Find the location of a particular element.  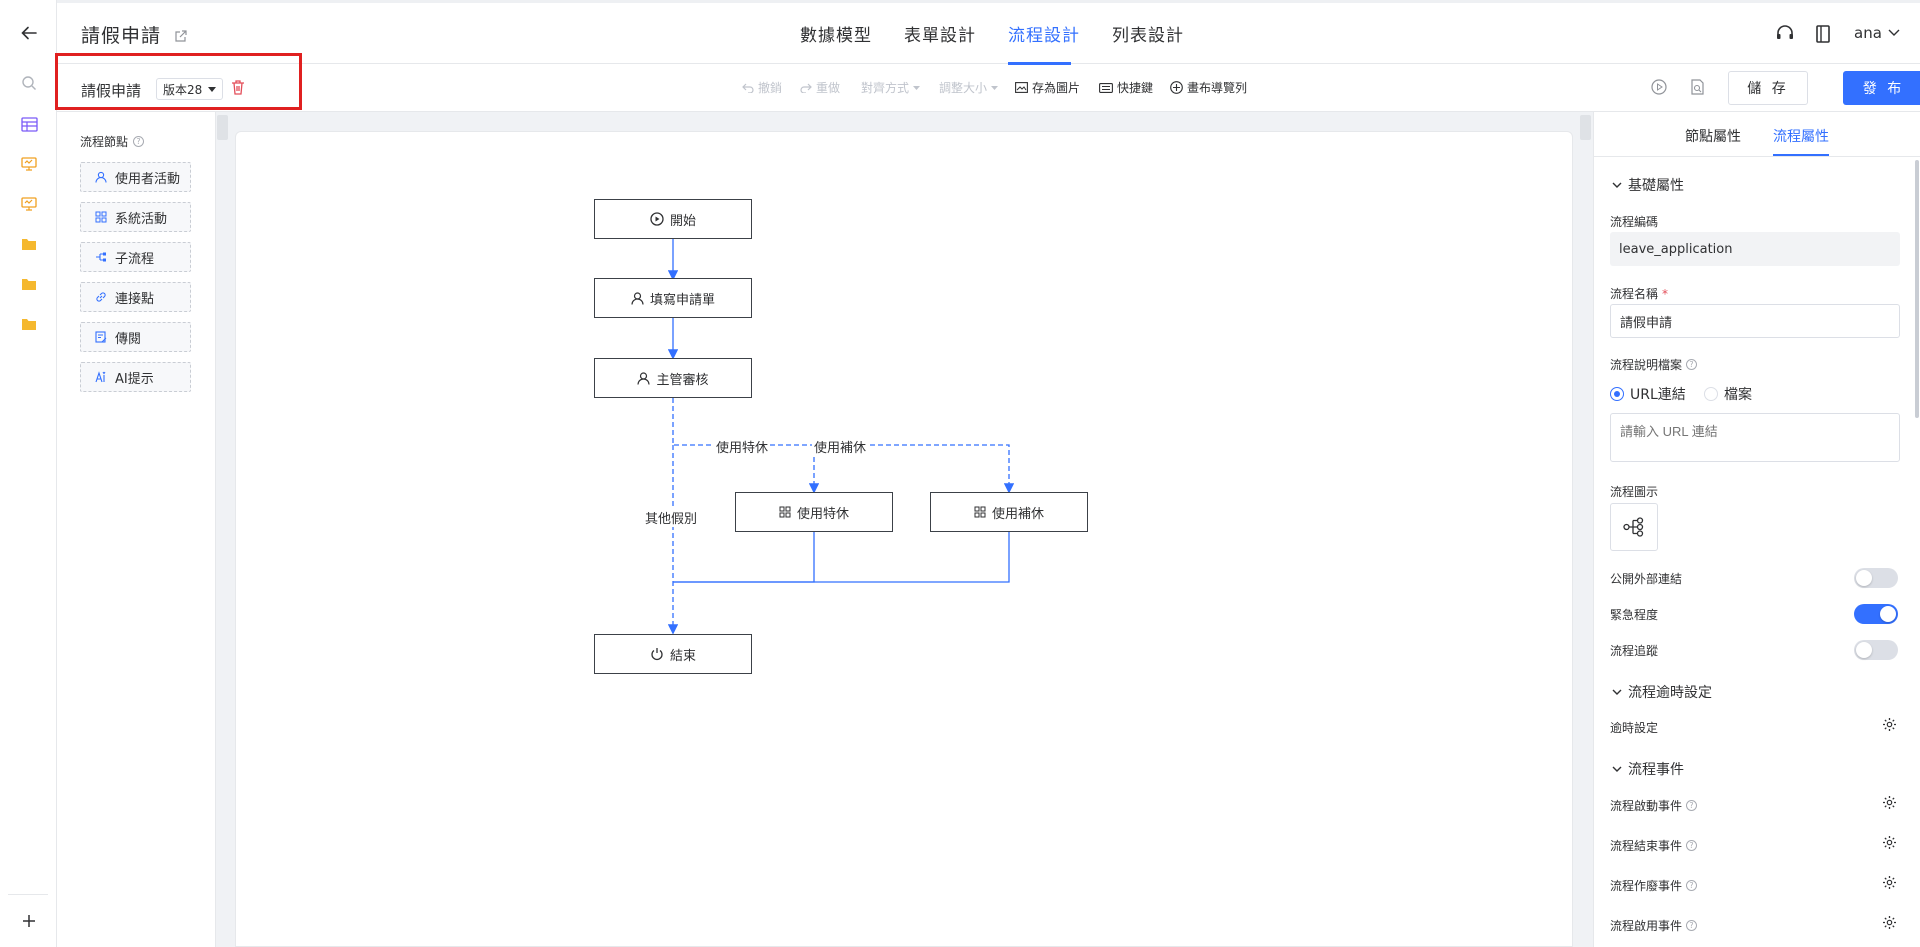

flow-node-label: 開始 is located at coordinates (682, 221).